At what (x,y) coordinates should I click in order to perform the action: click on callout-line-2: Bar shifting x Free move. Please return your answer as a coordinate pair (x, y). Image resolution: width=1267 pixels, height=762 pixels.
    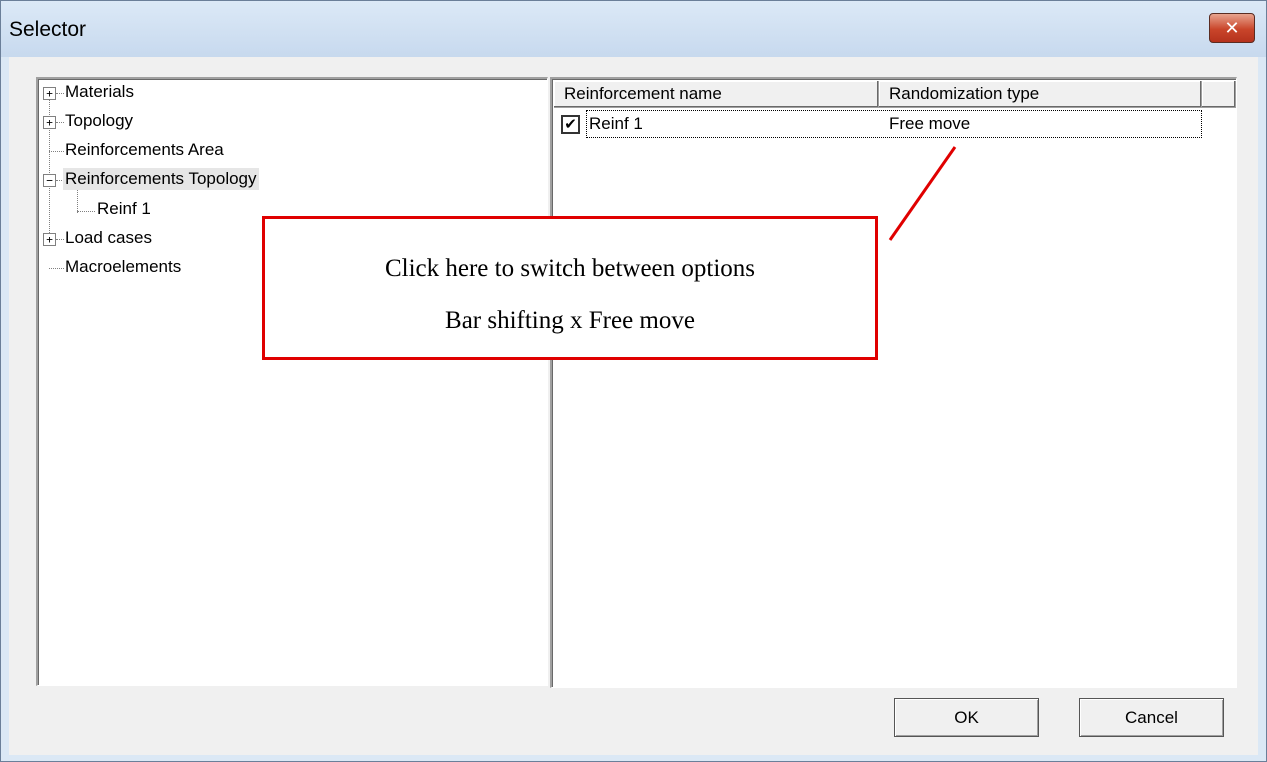
    Looking at the image, I should click on (570, 320).